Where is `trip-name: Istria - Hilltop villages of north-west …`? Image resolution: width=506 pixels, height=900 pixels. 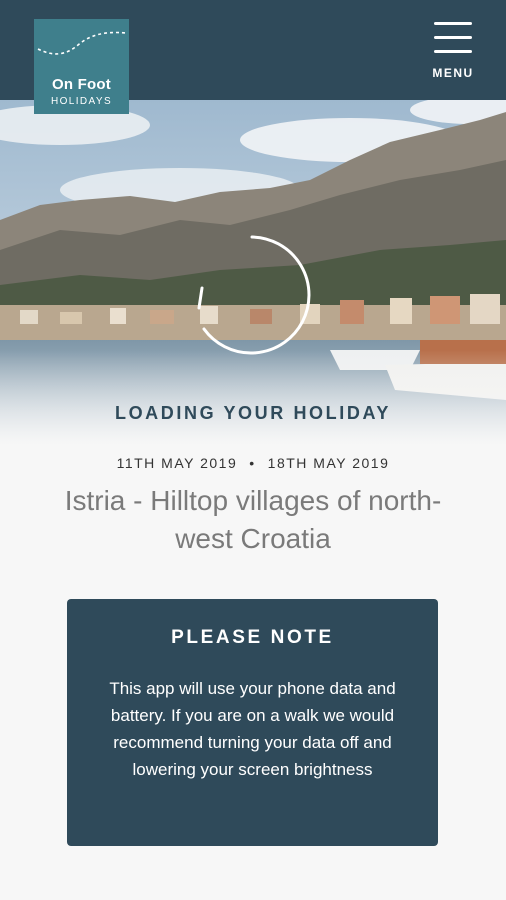 trip-name: Istria - Hilltop villages of north-west … is located at coordinates (253, 519).